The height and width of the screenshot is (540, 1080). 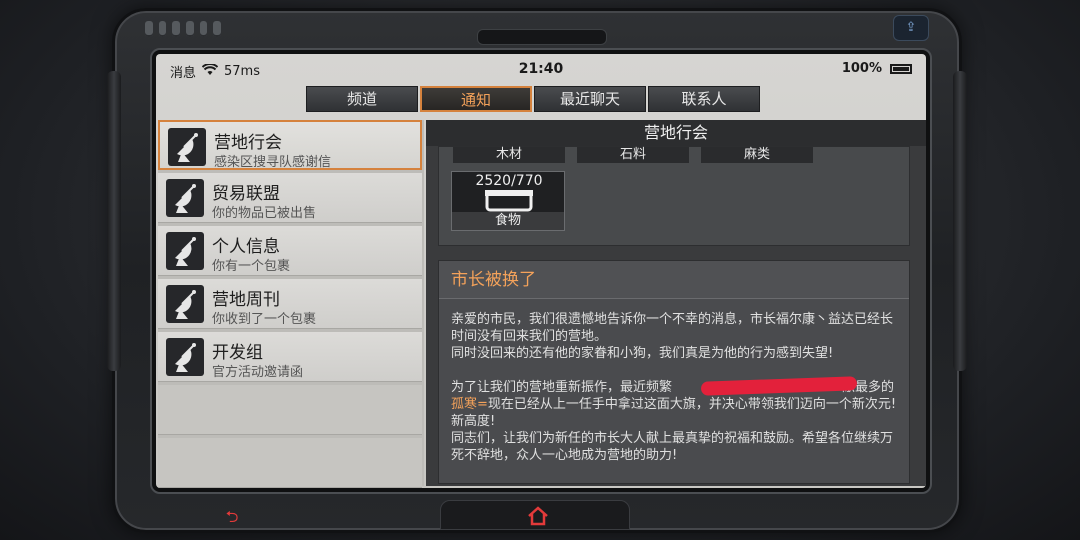 I want to click on message-title: 市长被换了, so click(x=674, y=280).